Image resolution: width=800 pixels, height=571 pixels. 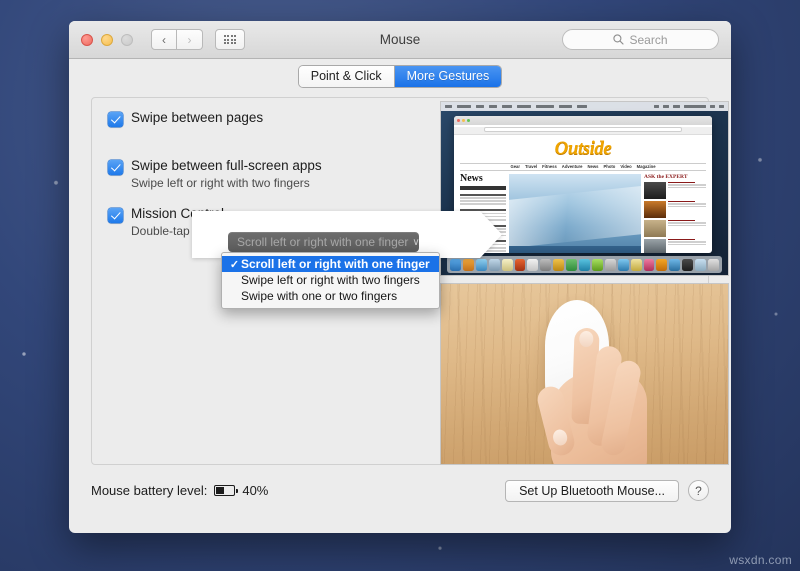 I want to click on menu-item-swipe-two-fingers: Swipe left or right with two fingers, so click(x=330, y=280).